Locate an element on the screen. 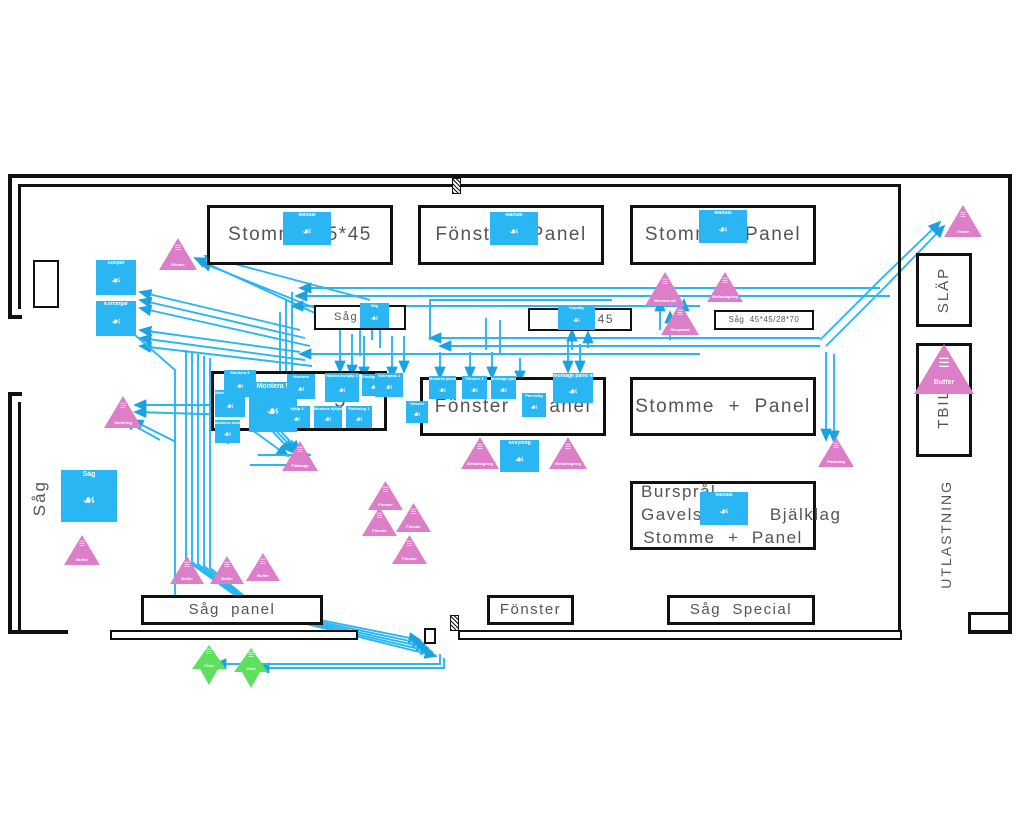 The width and height of the screenshot is (1024, 819). op-montera-4: Montera ☙ is located at coordinates (301, 386).